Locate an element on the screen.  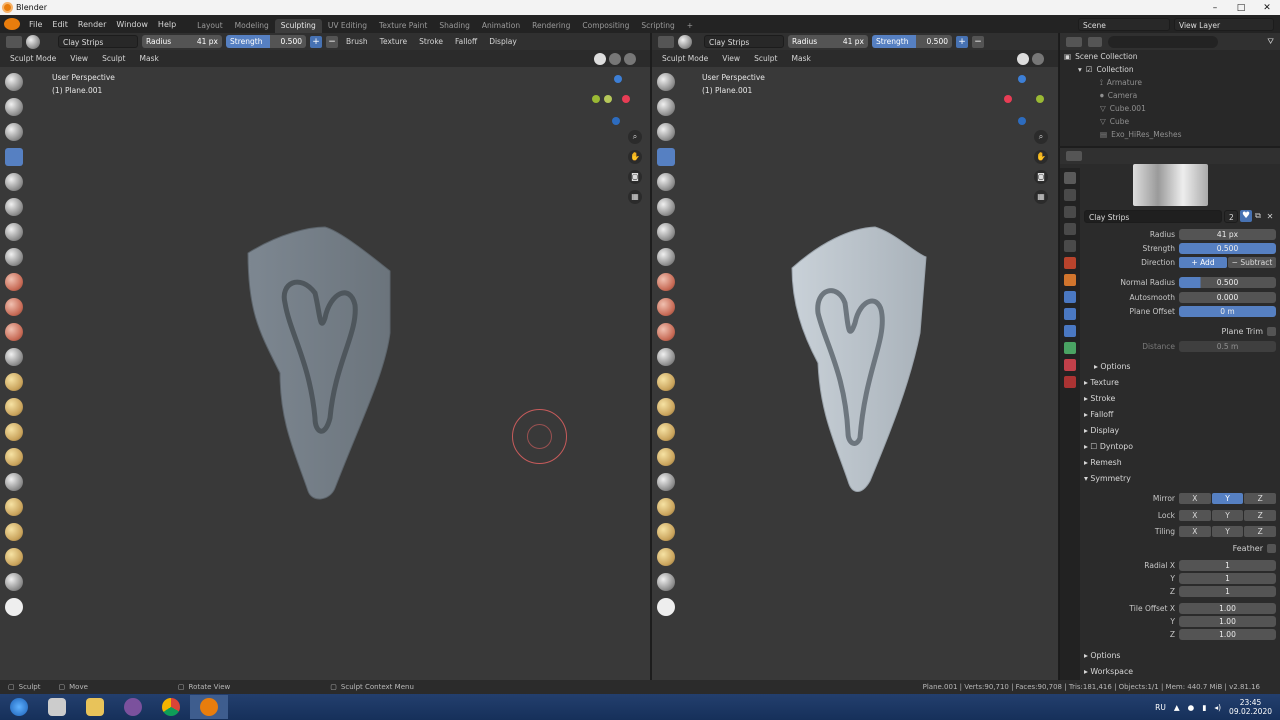
lock-y-button: Y is located at coordinates (1227, 515).